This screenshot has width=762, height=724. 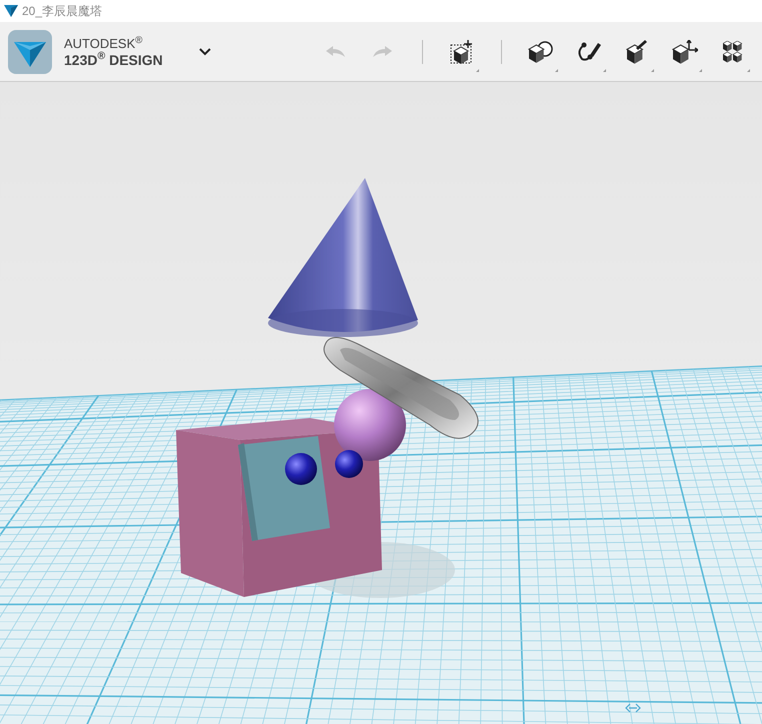 I want to click on brand-name: AUTODESK$^{®}$, so click(x=104, y=44).